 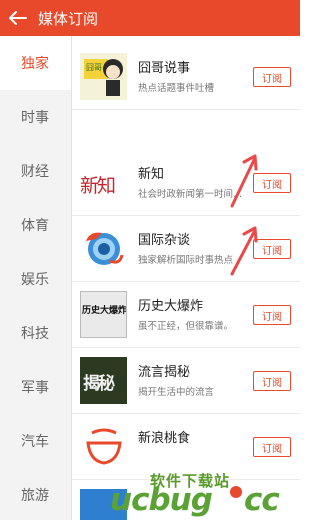 I want to click on top-bar: 媒体订阅, so click(x=150, y=18).